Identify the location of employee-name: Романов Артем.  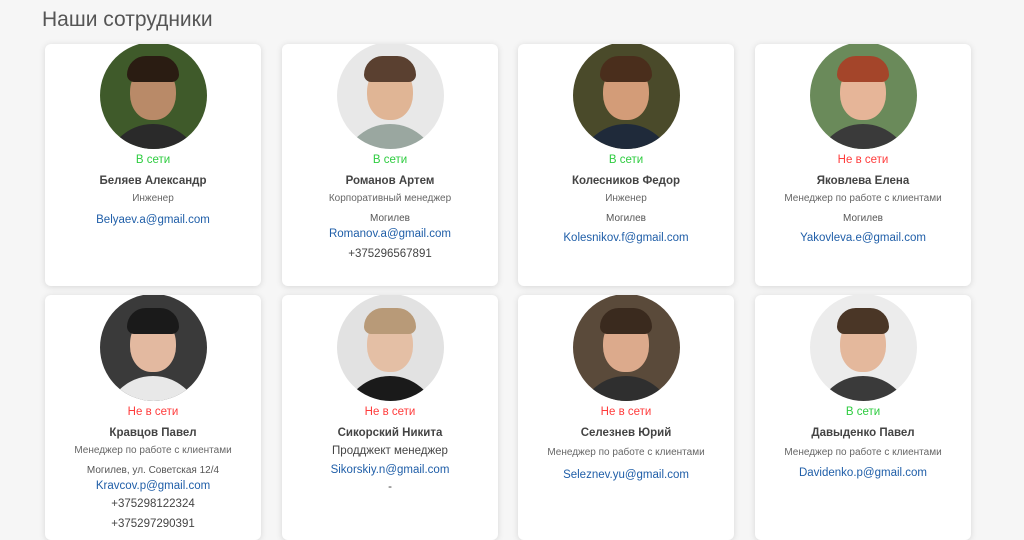
(390, 181).